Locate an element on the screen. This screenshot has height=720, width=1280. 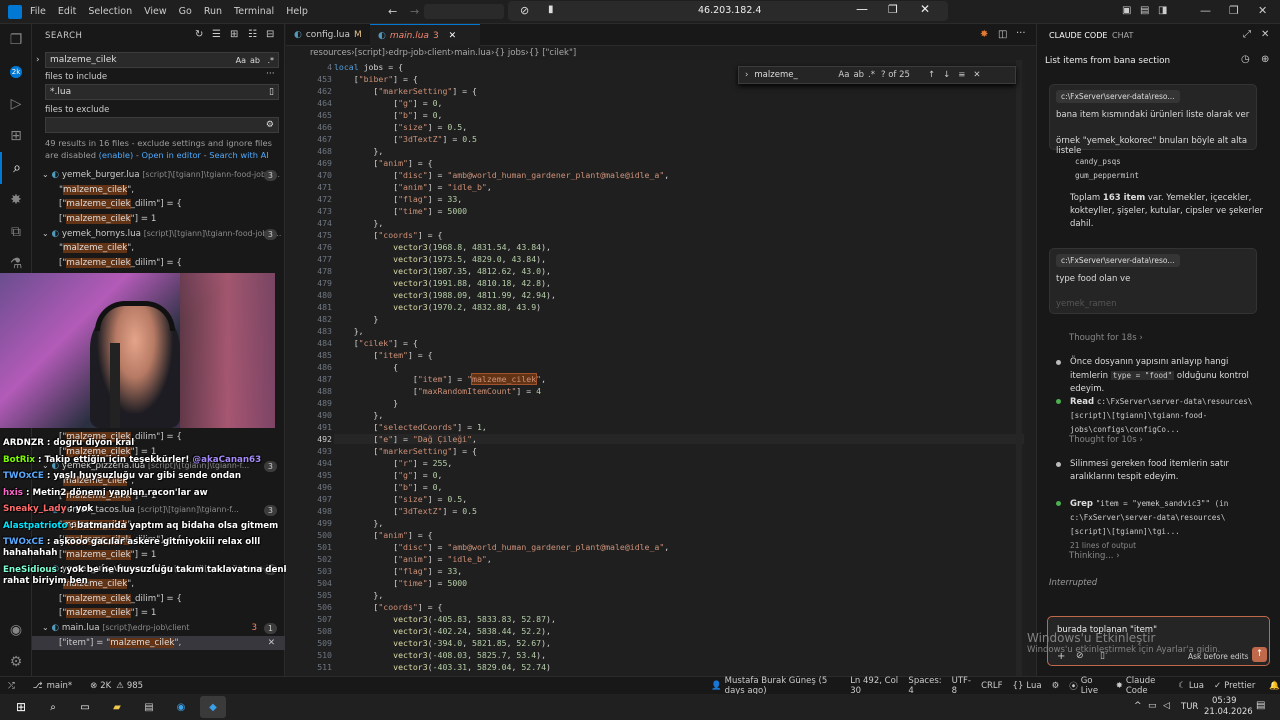
code-line: vector3(1991.88, 4810.18, 42.8), is located at coordinates (442, 283).